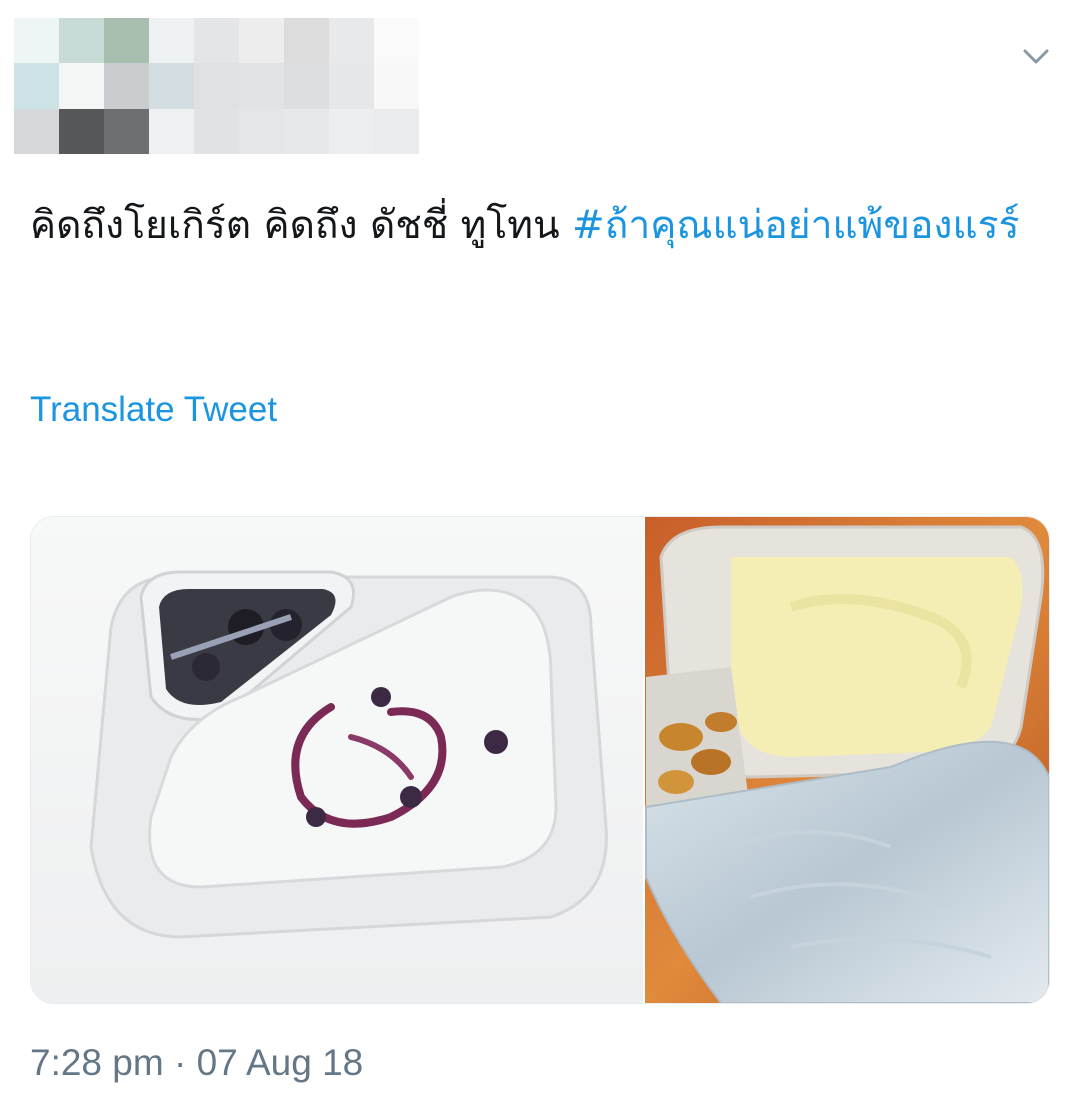 Image resolution: width=1080 pixels, height=1113 pixels. Describe the element at coordinates (280, 1062) in the screenshot. I see `tweet-date: 07 Aug 18` at that location.